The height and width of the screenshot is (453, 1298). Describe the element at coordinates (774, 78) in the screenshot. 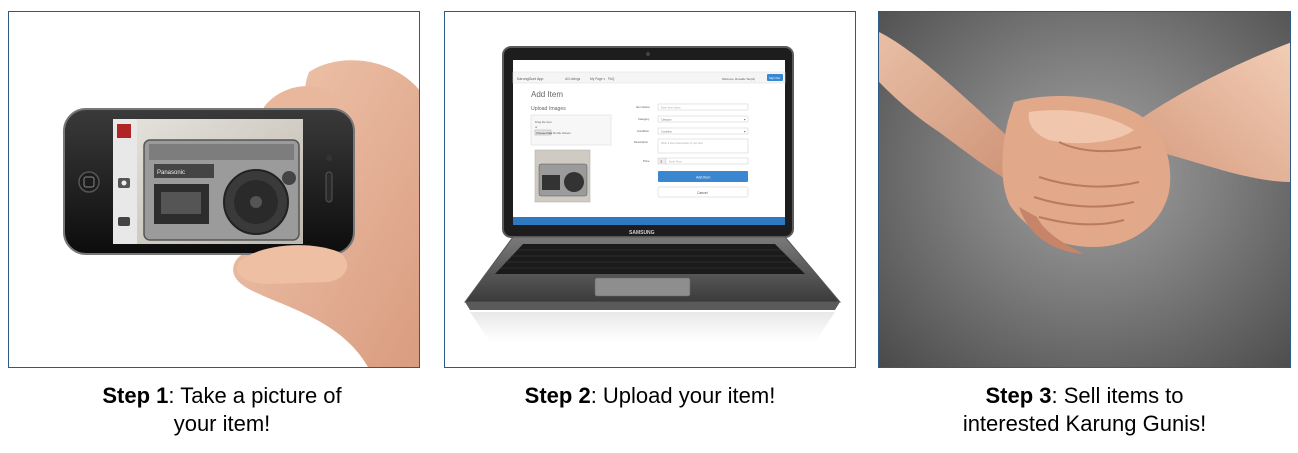

I see `svg-text: Sign Out` at that location.